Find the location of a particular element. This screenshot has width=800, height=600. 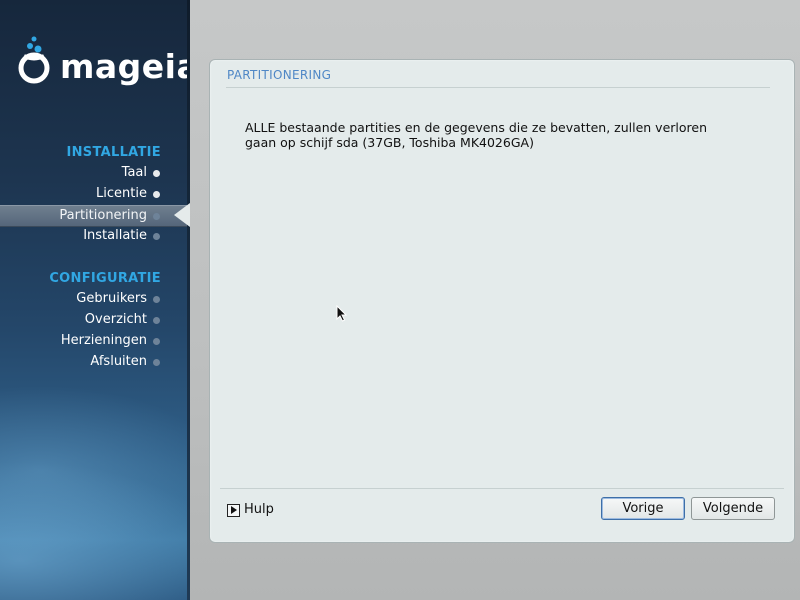

sidebar-item-herzieningen: Herzieningen is located at coordinates (95, 341).